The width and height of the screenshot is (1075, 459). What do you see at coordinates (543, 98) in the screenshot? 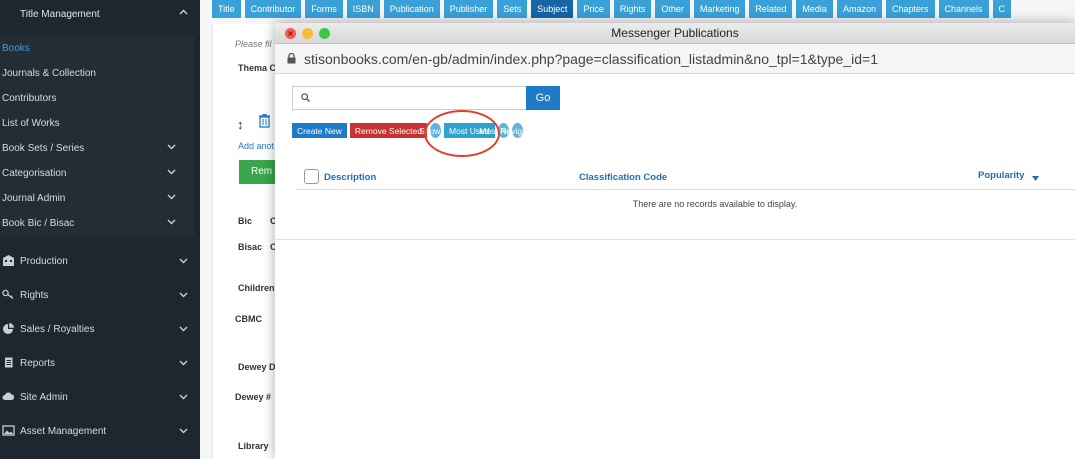
I see `go-button: Go` at bounding box center [543, 98].